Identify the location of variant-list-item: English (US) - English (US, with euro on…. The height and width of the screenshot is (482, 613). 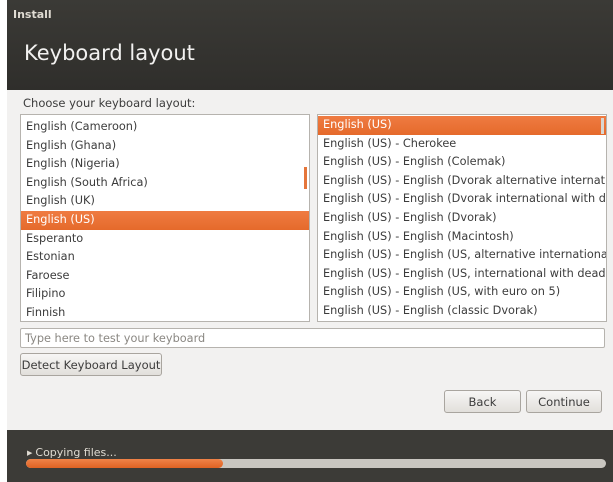
(462, 292).